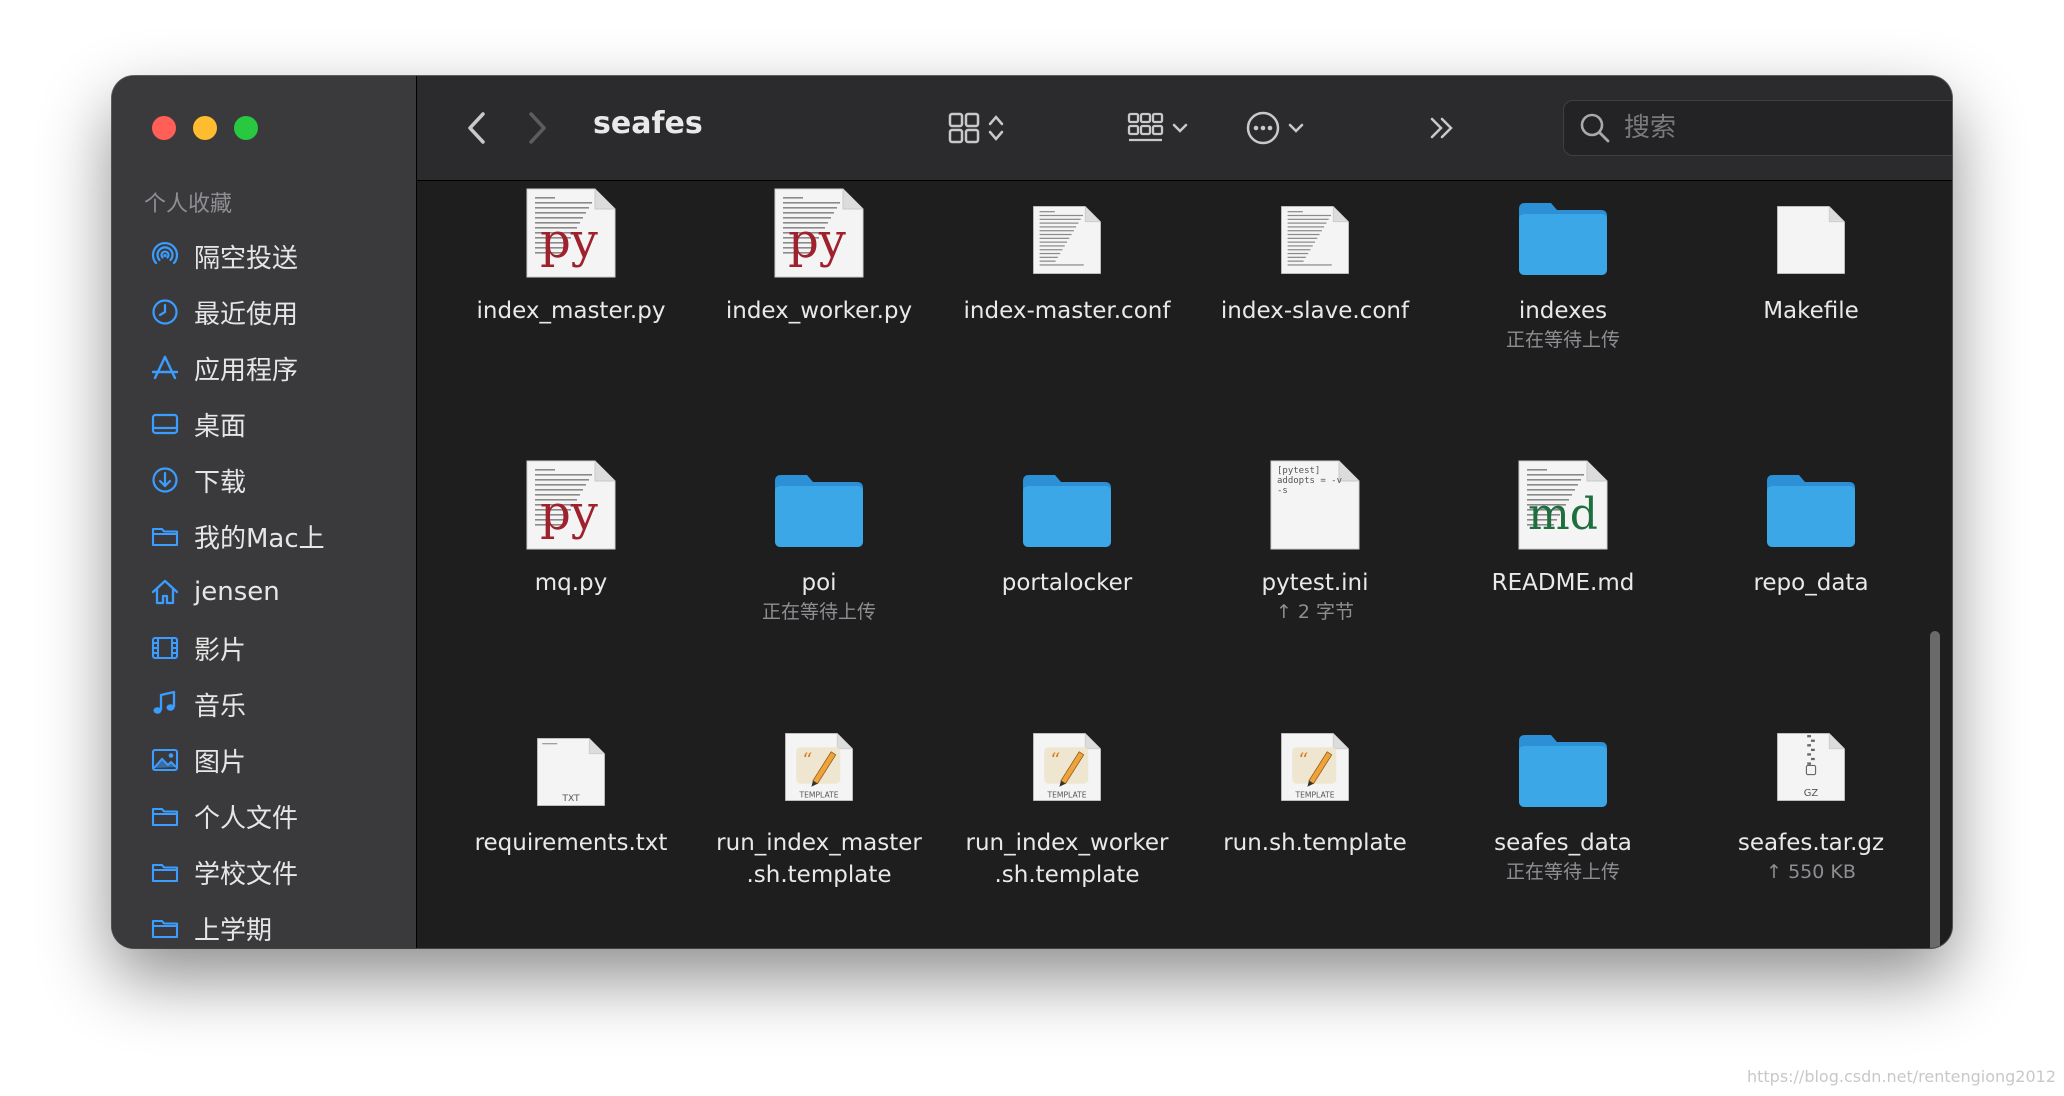  I want to click on file-item: GZ seafes.tar.gz ↑ 550 KB, so click(1811, 821).